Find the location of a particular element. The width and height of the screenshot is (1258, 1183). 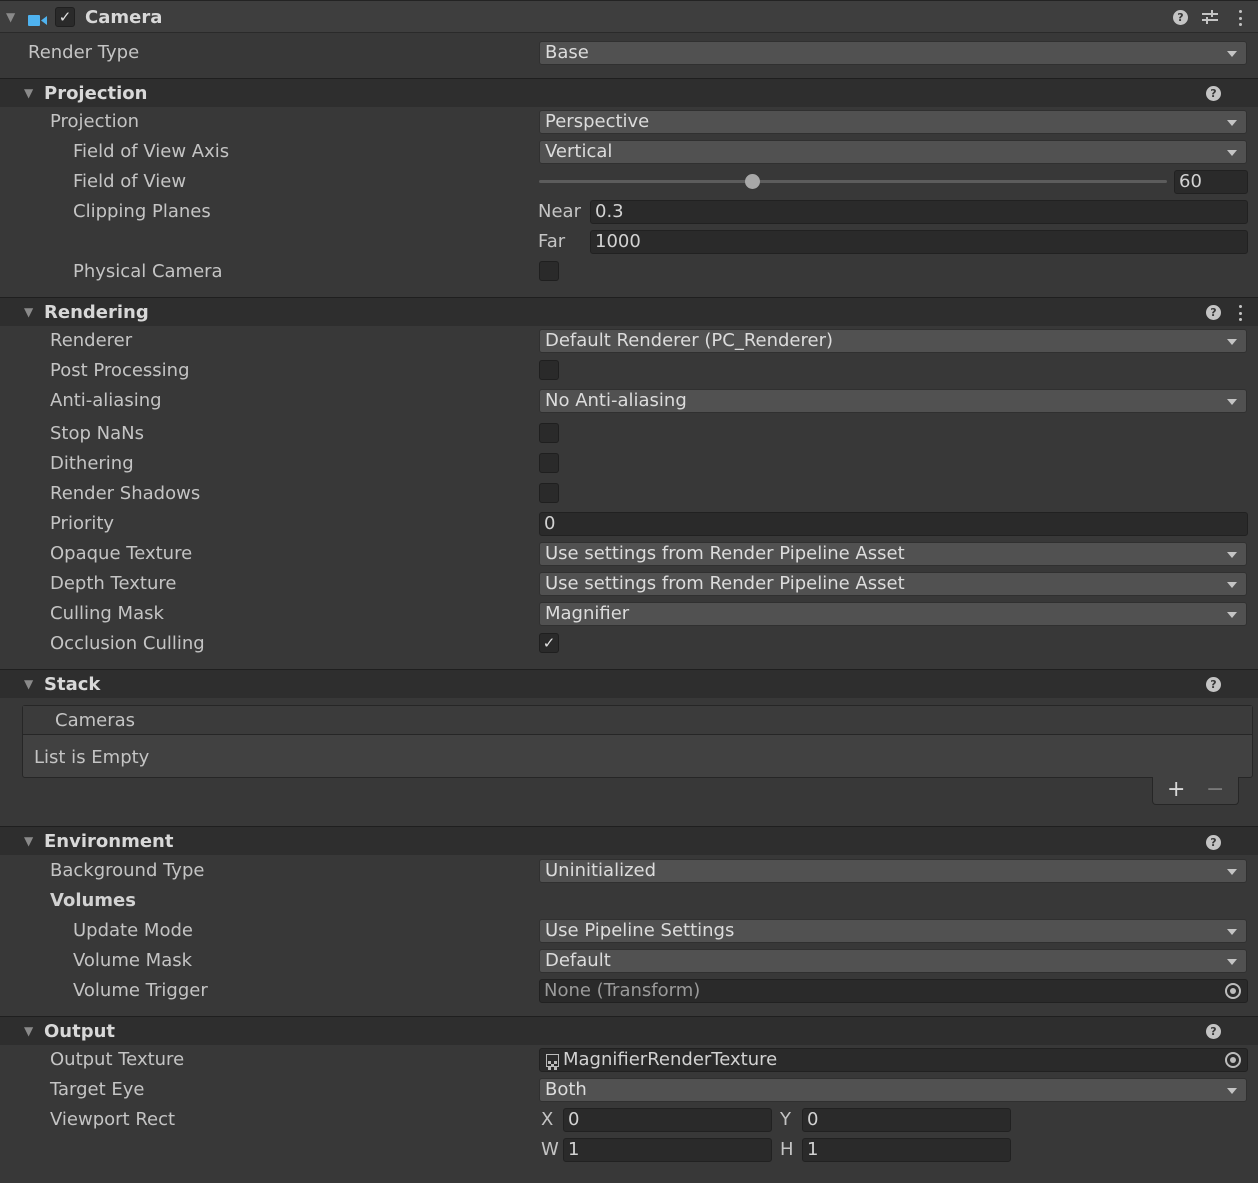

anti-aliasing-dropdown: No Anti-aliasing is located at coordinates (893, 401).